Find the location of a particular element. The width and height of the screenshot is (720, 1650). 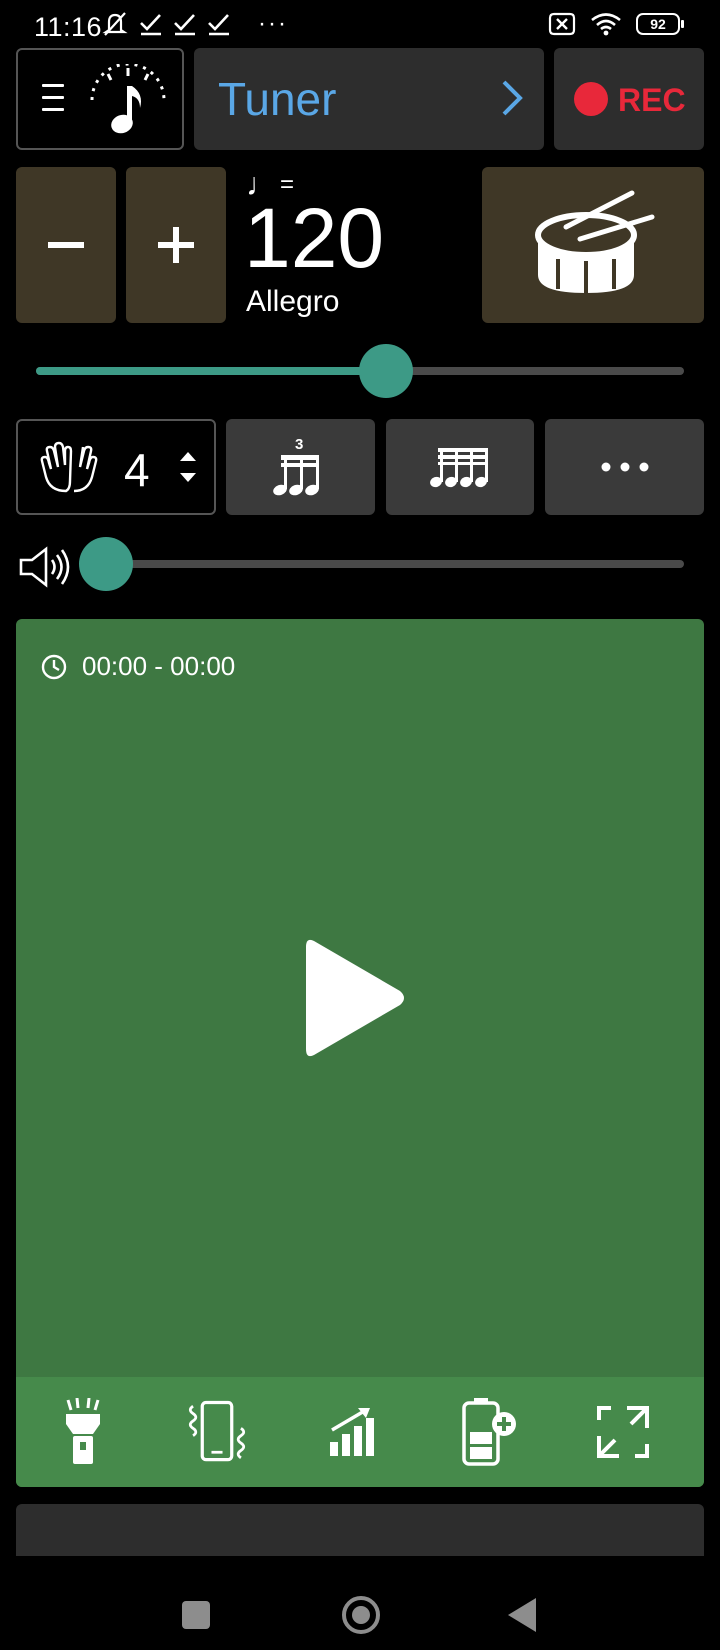

beats-per-bar-selector: 4 is located at coordinates (116, 467).